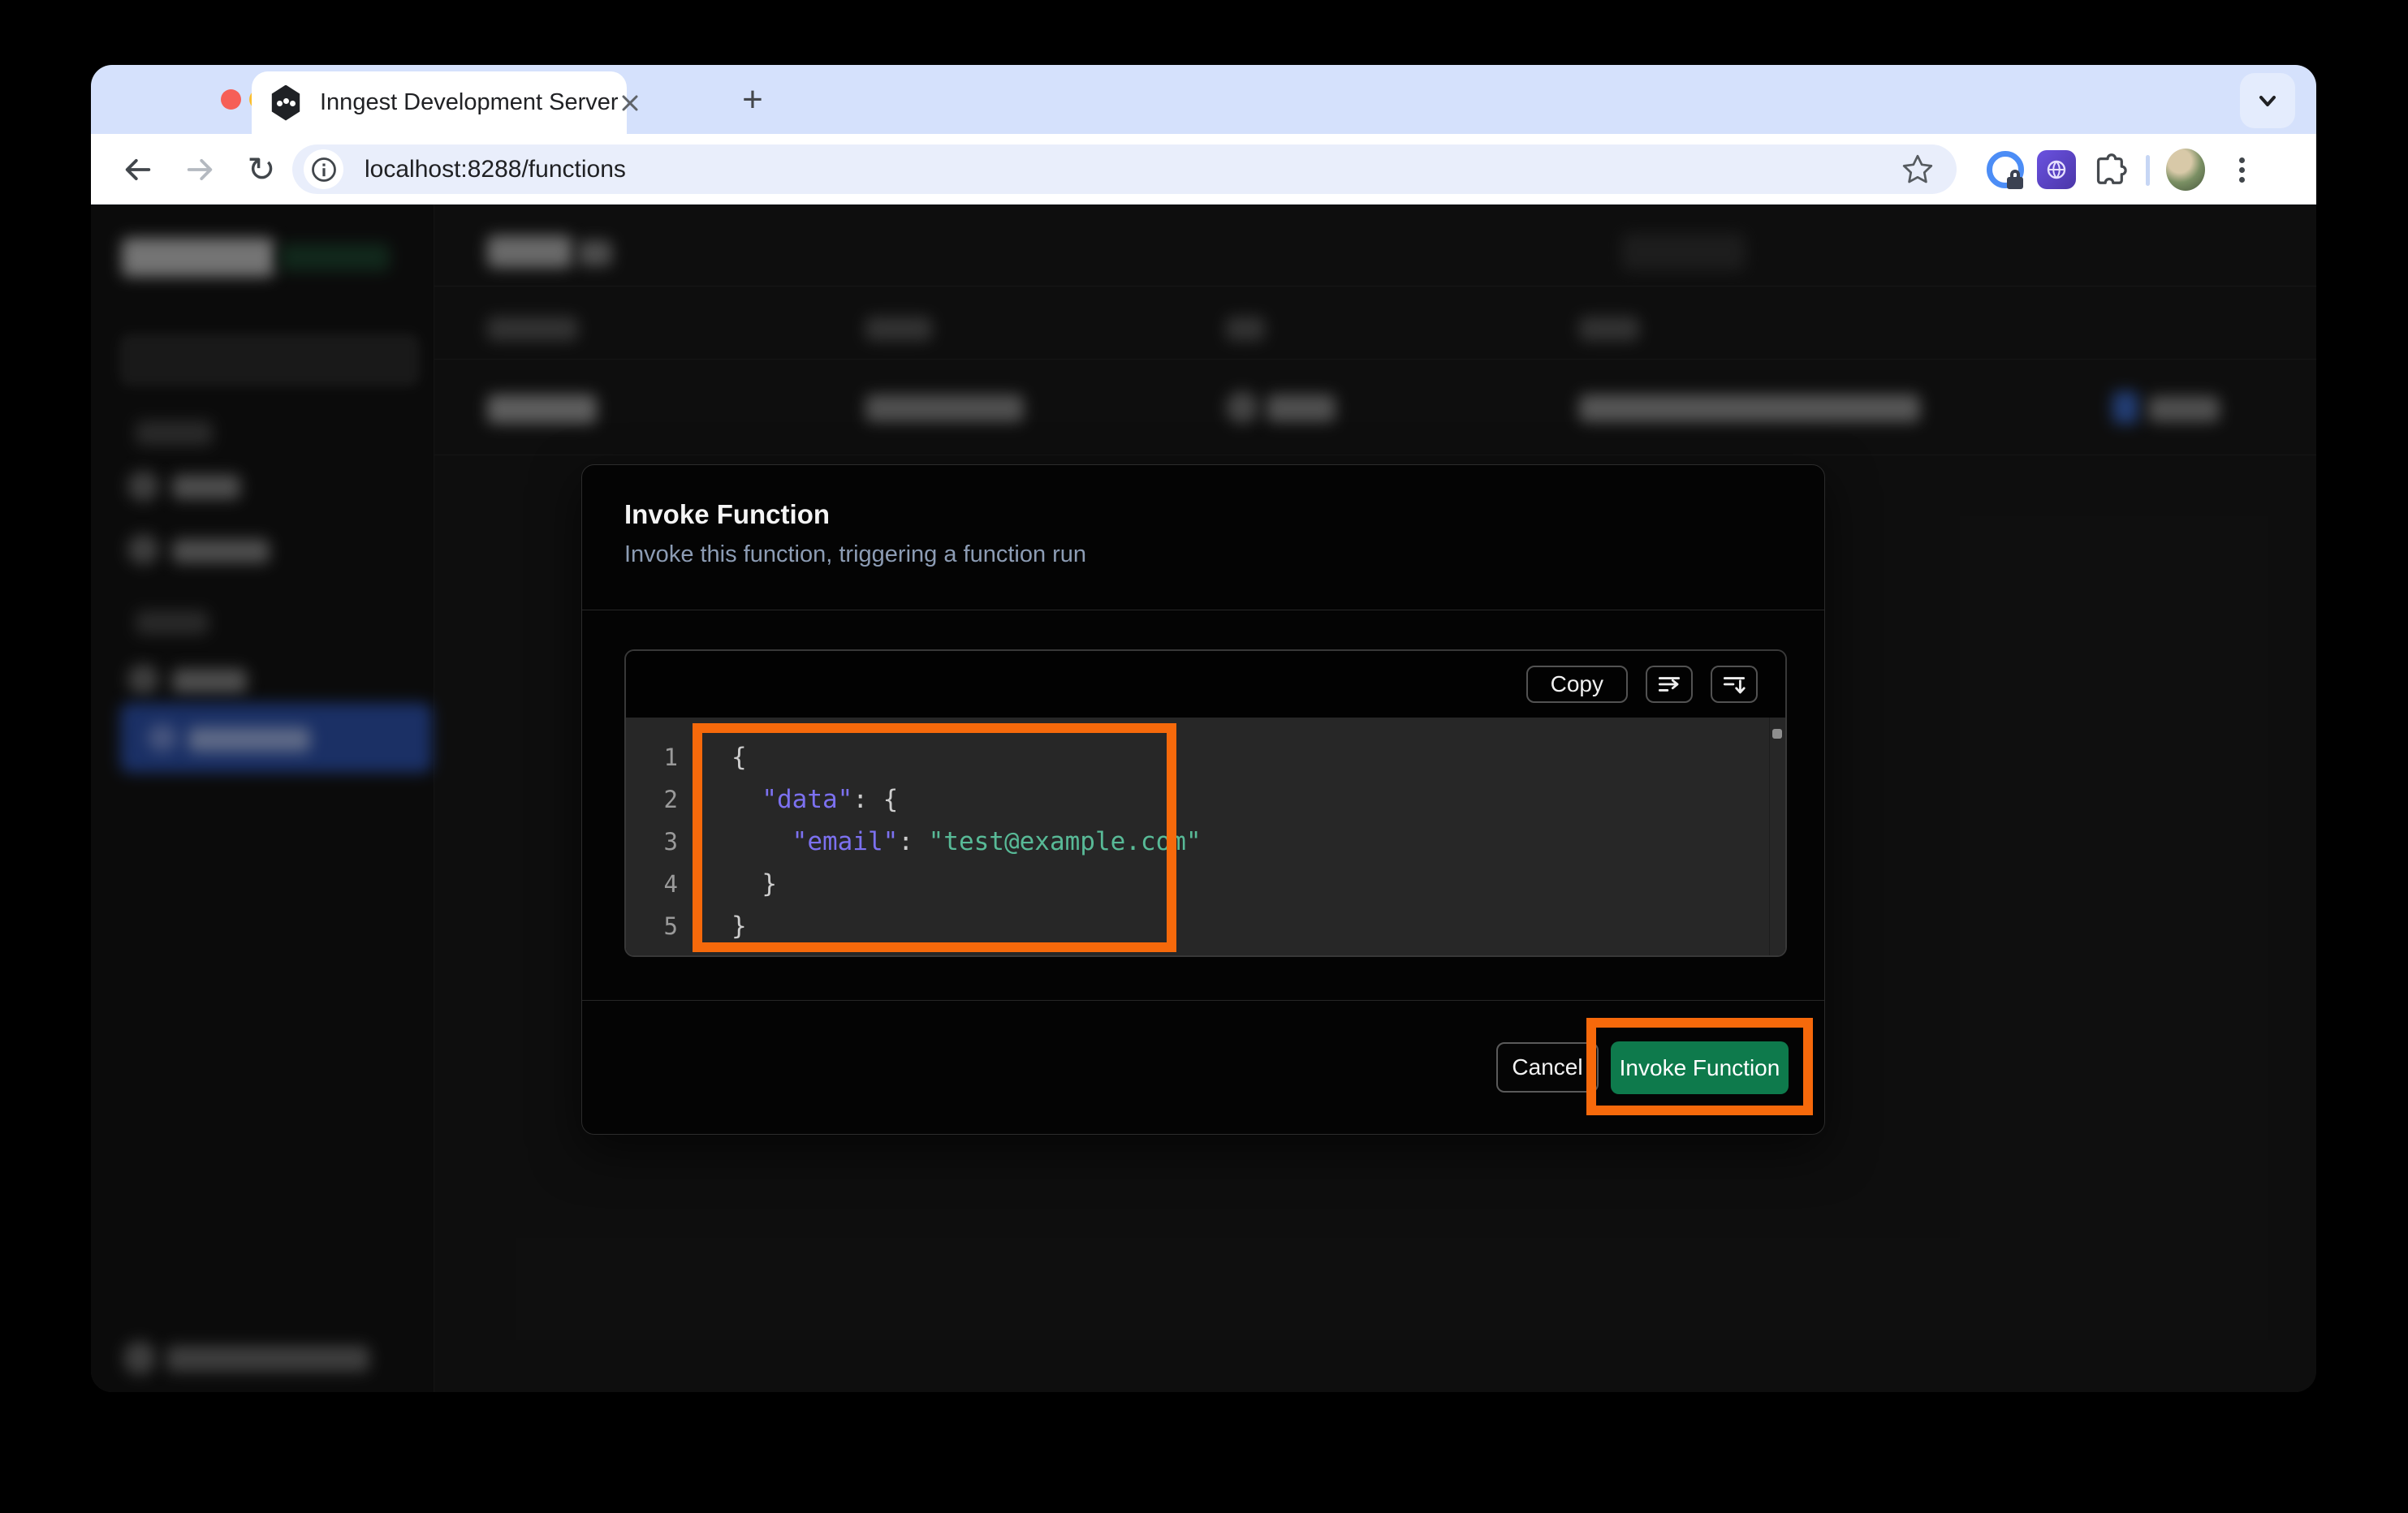  I want to click on browser-toolbar: ↻ localhost:8288/functions, so click(1203, 169).